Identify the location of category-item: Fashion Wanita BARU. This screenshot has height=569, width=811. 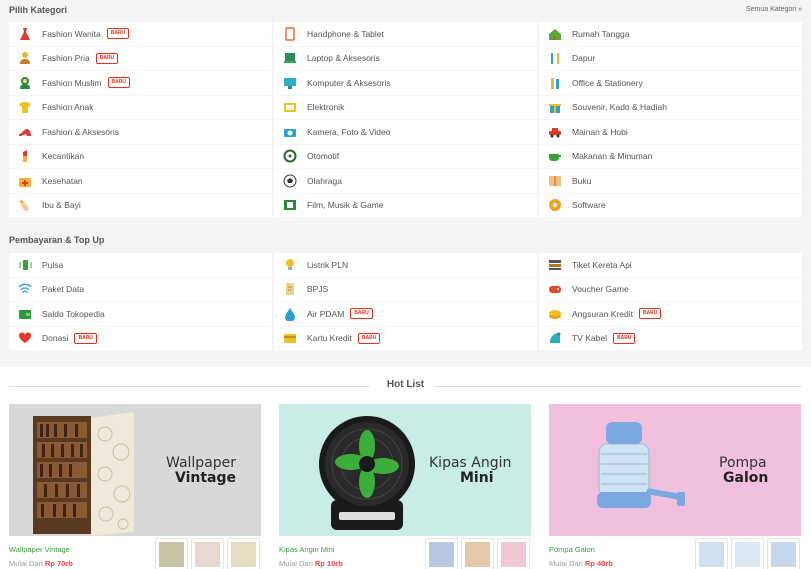
(140, 34).